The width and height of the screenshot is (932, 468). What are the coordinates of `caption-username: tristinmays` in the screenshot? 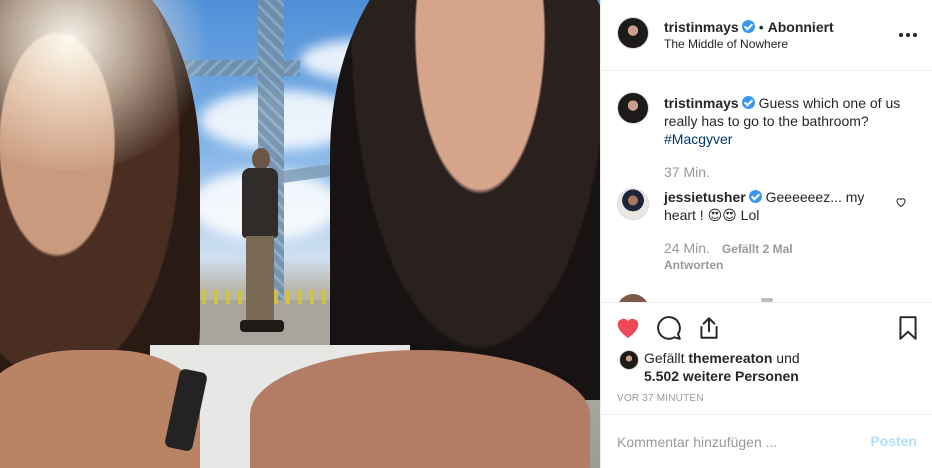 It's located at (701, 103).